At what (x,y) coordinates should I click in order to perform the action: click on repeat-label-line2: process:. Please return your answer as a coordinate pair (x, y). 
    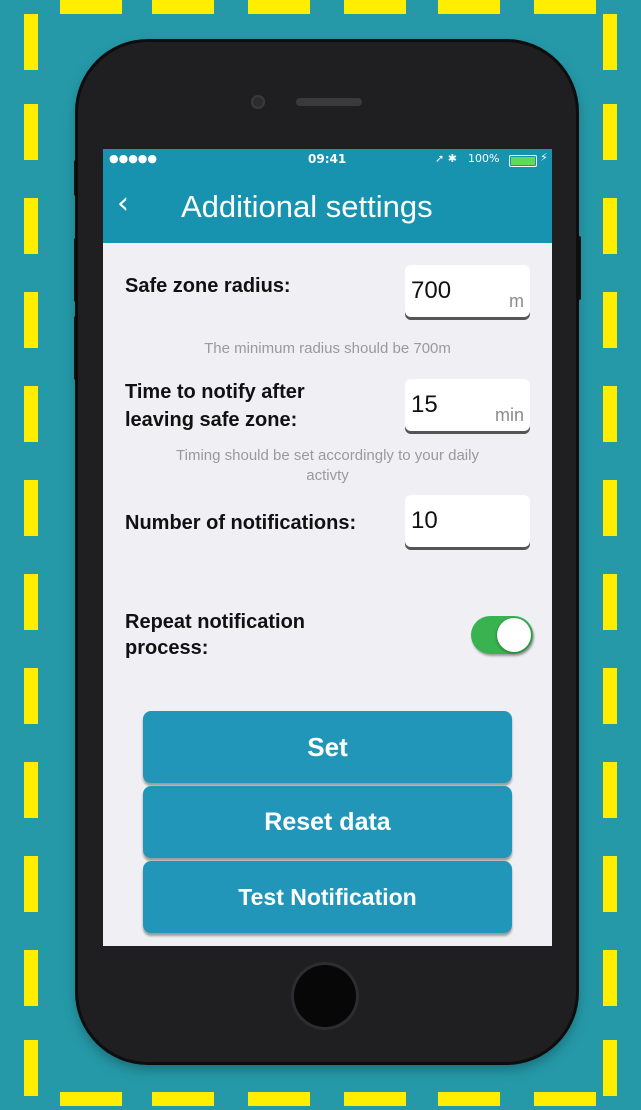
    Looking at the image, I should click on (167, 648).